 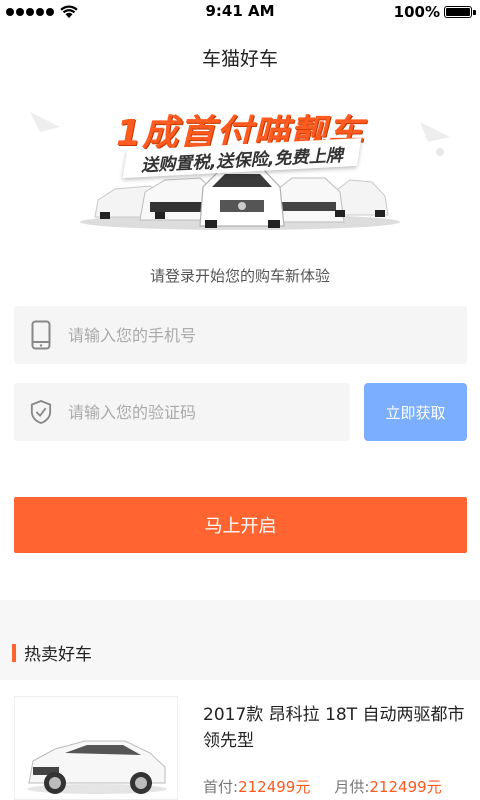 What do you see at coordinates (69, 11) in the screenshot?
I see `wifi-icon` at bounding box center [69, 11].